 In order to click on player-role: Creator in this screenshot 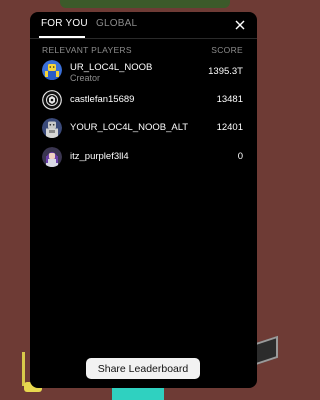, I will do `click(85, 78)`.